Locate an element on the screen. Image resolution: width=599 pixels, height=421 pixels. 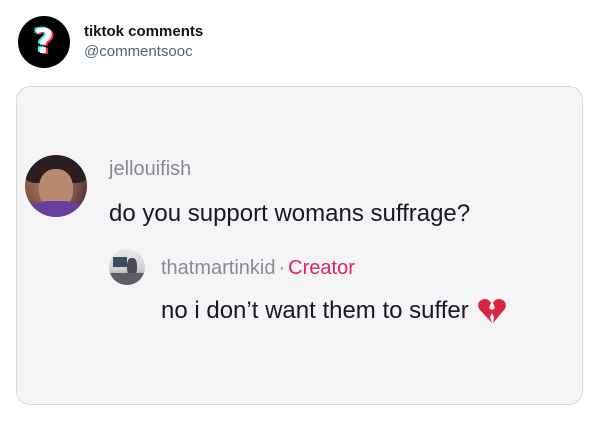
account-handle: @commentsooc is located at coordinates (143, 52).